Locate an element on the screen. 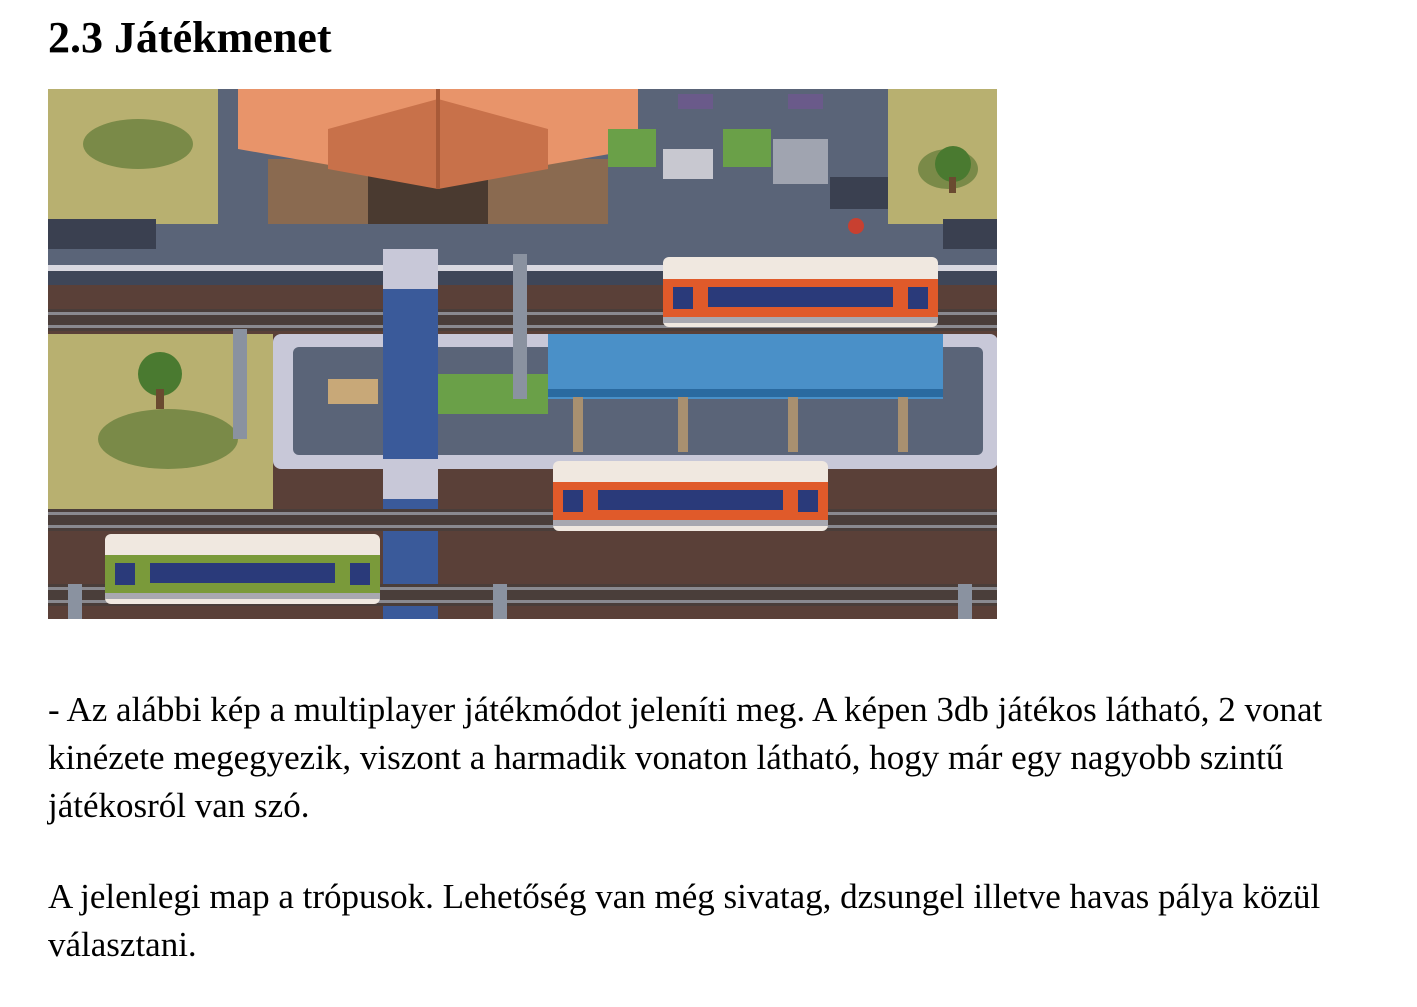 The height and width of the screenshot is (1007, 1417). footbridge is located at coordinates (410, 434).